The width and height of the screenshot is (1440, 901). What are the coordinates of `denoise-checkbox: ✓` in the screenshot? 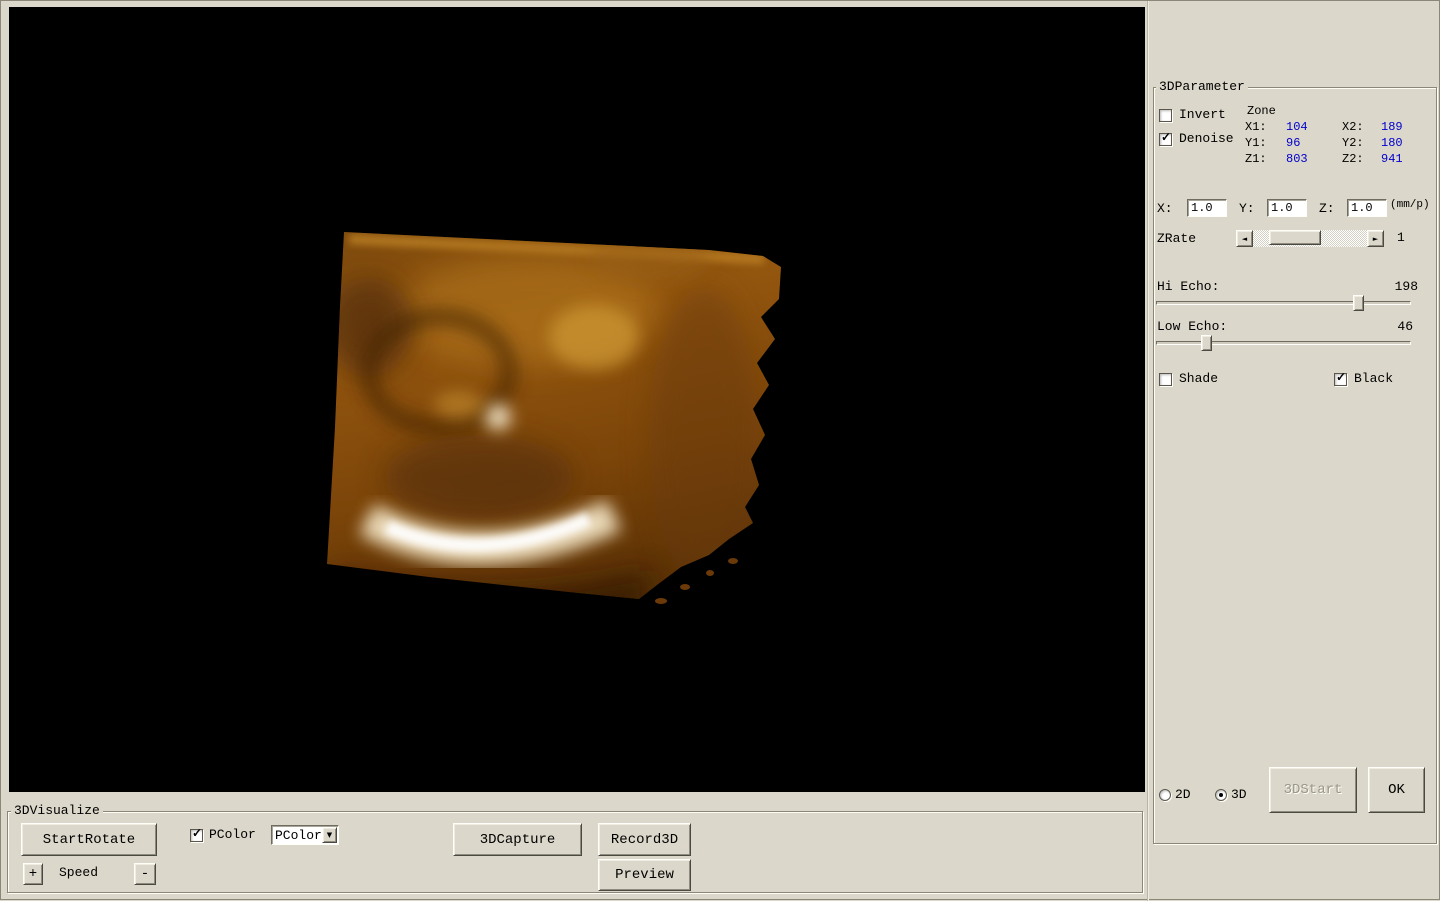 It's located at (1165, 138).